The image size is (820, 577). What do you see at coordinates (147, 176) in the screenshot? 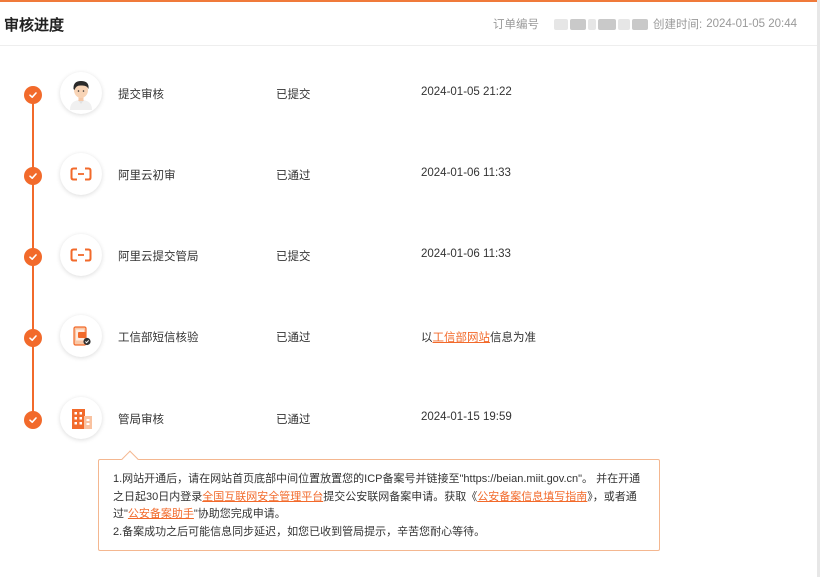
I see `step-name: 阿里云初审` at bounding box center [147, 176].